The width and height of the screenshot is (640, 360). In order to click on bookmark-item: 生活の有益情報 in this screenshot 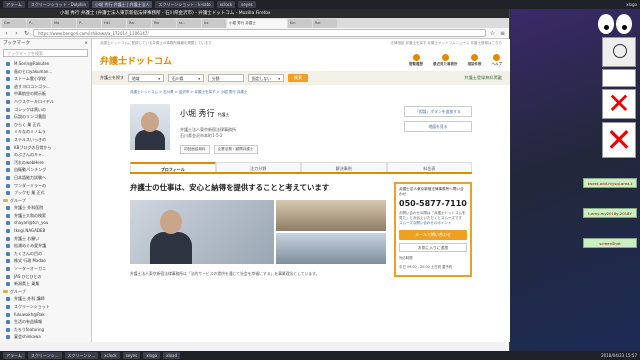, I will do `click(45, 322)`.